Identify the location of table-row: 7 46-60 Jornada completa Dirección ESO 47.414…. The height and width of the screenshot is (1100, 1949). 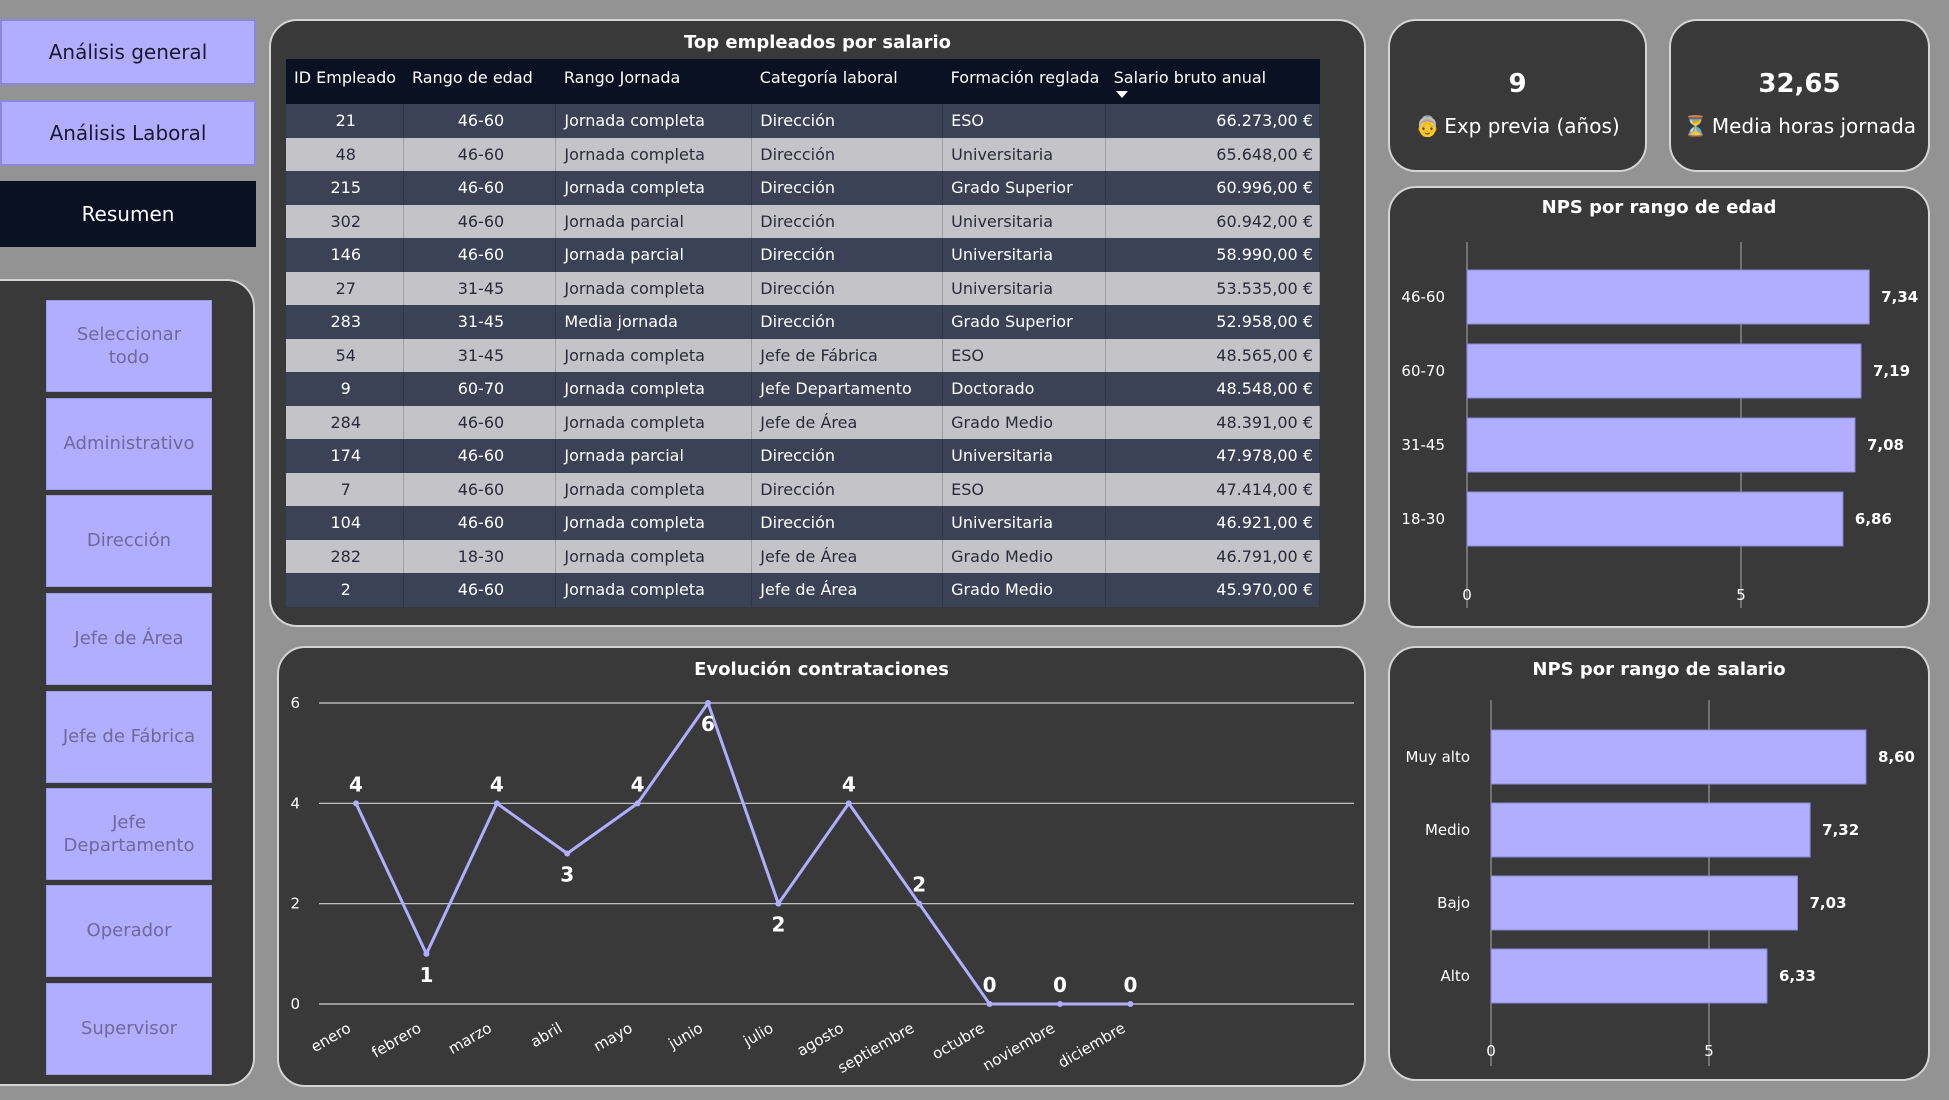
(803, 489).